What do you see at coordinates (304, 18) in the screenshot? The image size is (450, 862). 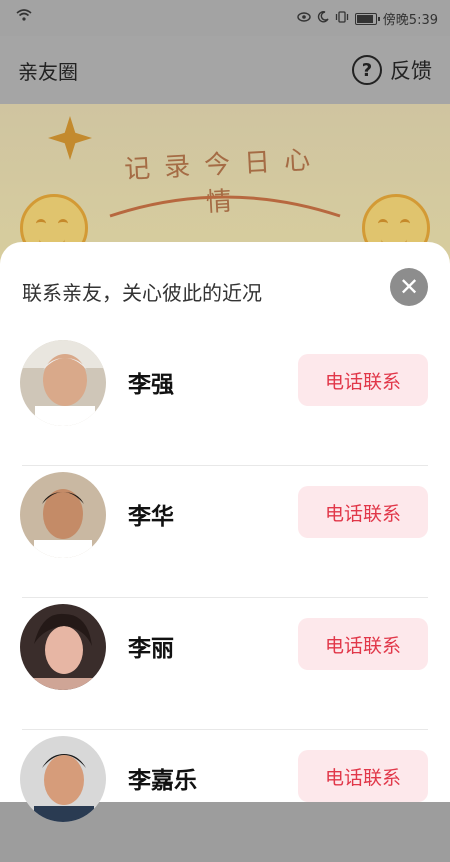 I see `eye-icon` at bounding box center [304, 18].